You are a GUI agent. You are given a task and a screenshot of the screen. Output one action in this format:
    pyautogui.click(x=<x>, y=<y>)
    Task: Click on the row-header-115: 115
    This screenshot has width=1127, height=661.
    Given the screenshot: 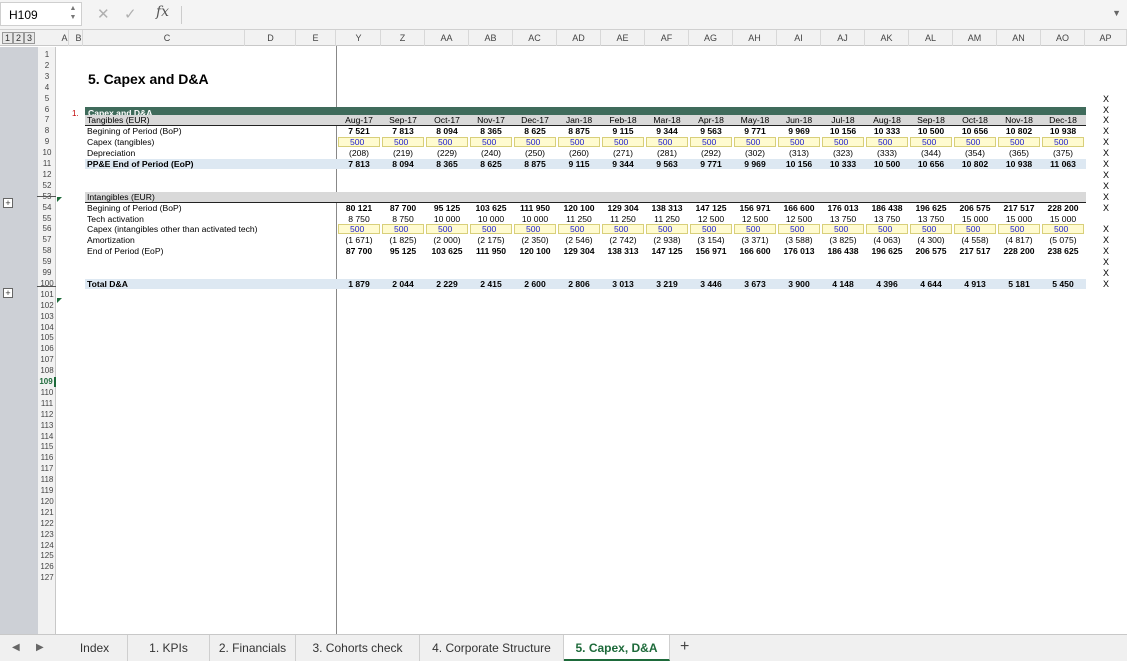 What is the action you would take?
    pyautogui.click(x=47, y=447)
    